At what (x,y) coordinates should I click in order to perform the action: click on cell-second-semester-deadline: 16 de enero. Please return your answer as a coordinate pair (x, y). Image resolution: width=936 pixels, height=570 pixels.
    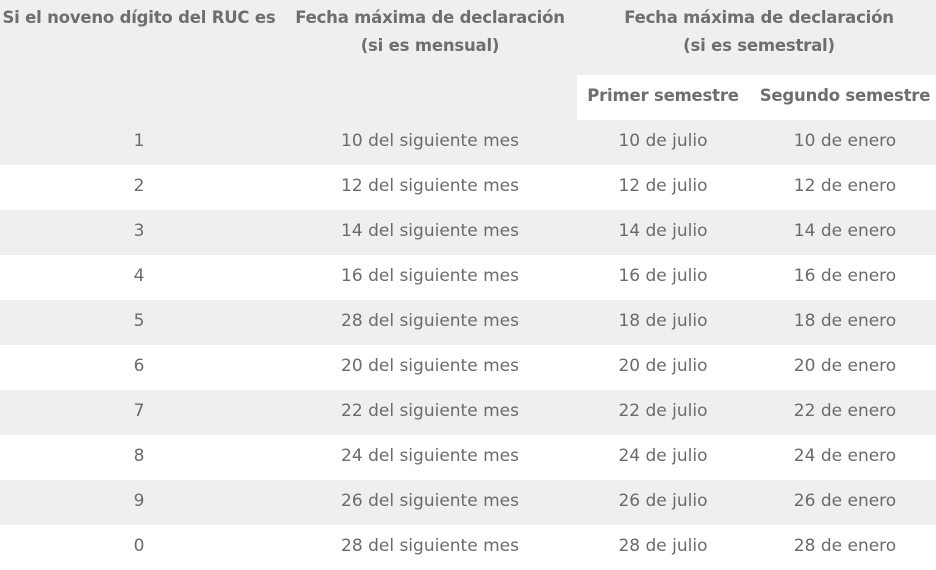
    Looking at the image, I should click on (845, 276).